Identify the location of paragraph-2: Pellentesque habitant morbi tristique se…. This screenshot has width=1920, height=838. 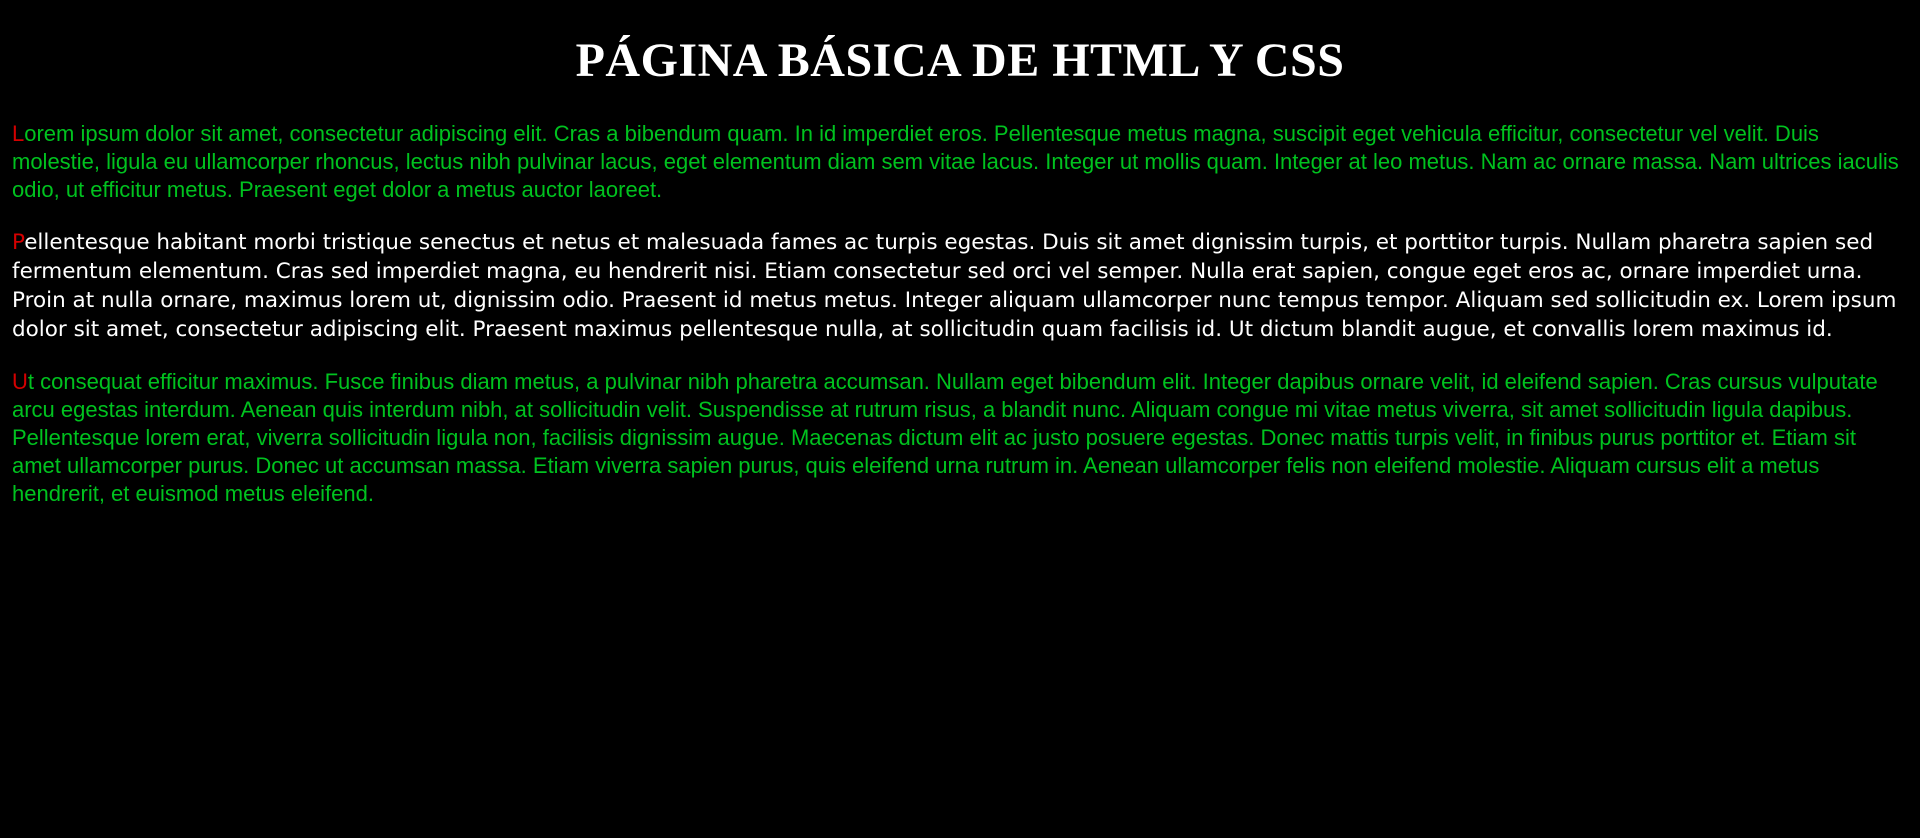
(960, 286).